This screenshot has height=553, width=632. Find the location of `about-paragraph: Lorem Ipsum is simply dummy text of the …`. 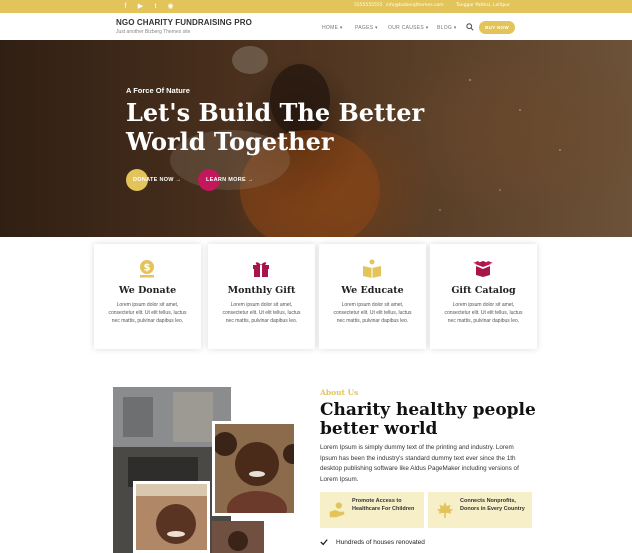

about-paragraph: Lorem Ipsum is simply dummy text of the … is located at coordinates (419, 463).